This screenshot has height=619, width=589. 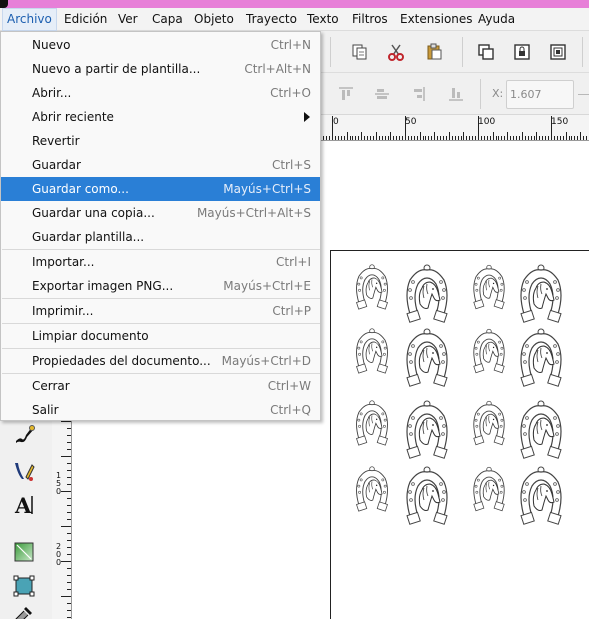 What do you see at coordinates (26, 520) in the screenshot?
I see `toolbox: A` at bounding box center [26, 520].